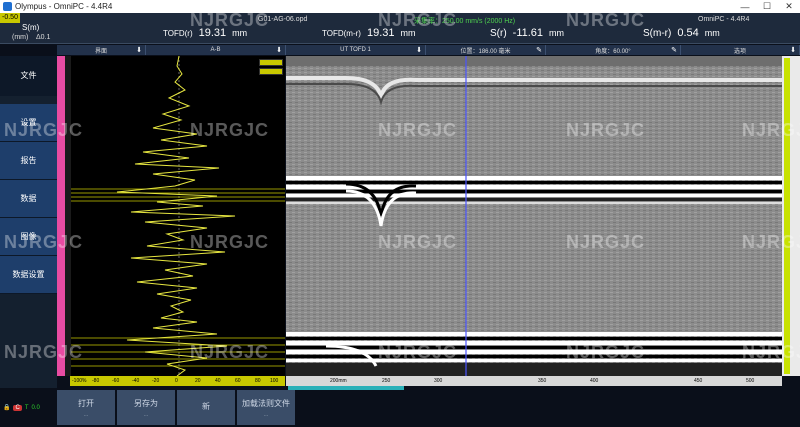 This screenshot has width=800, height=427. What do you see at coordinates (7, 408) in the screenshot?
I see `lock-icon: 🔒` at bounding box center [7, 408].